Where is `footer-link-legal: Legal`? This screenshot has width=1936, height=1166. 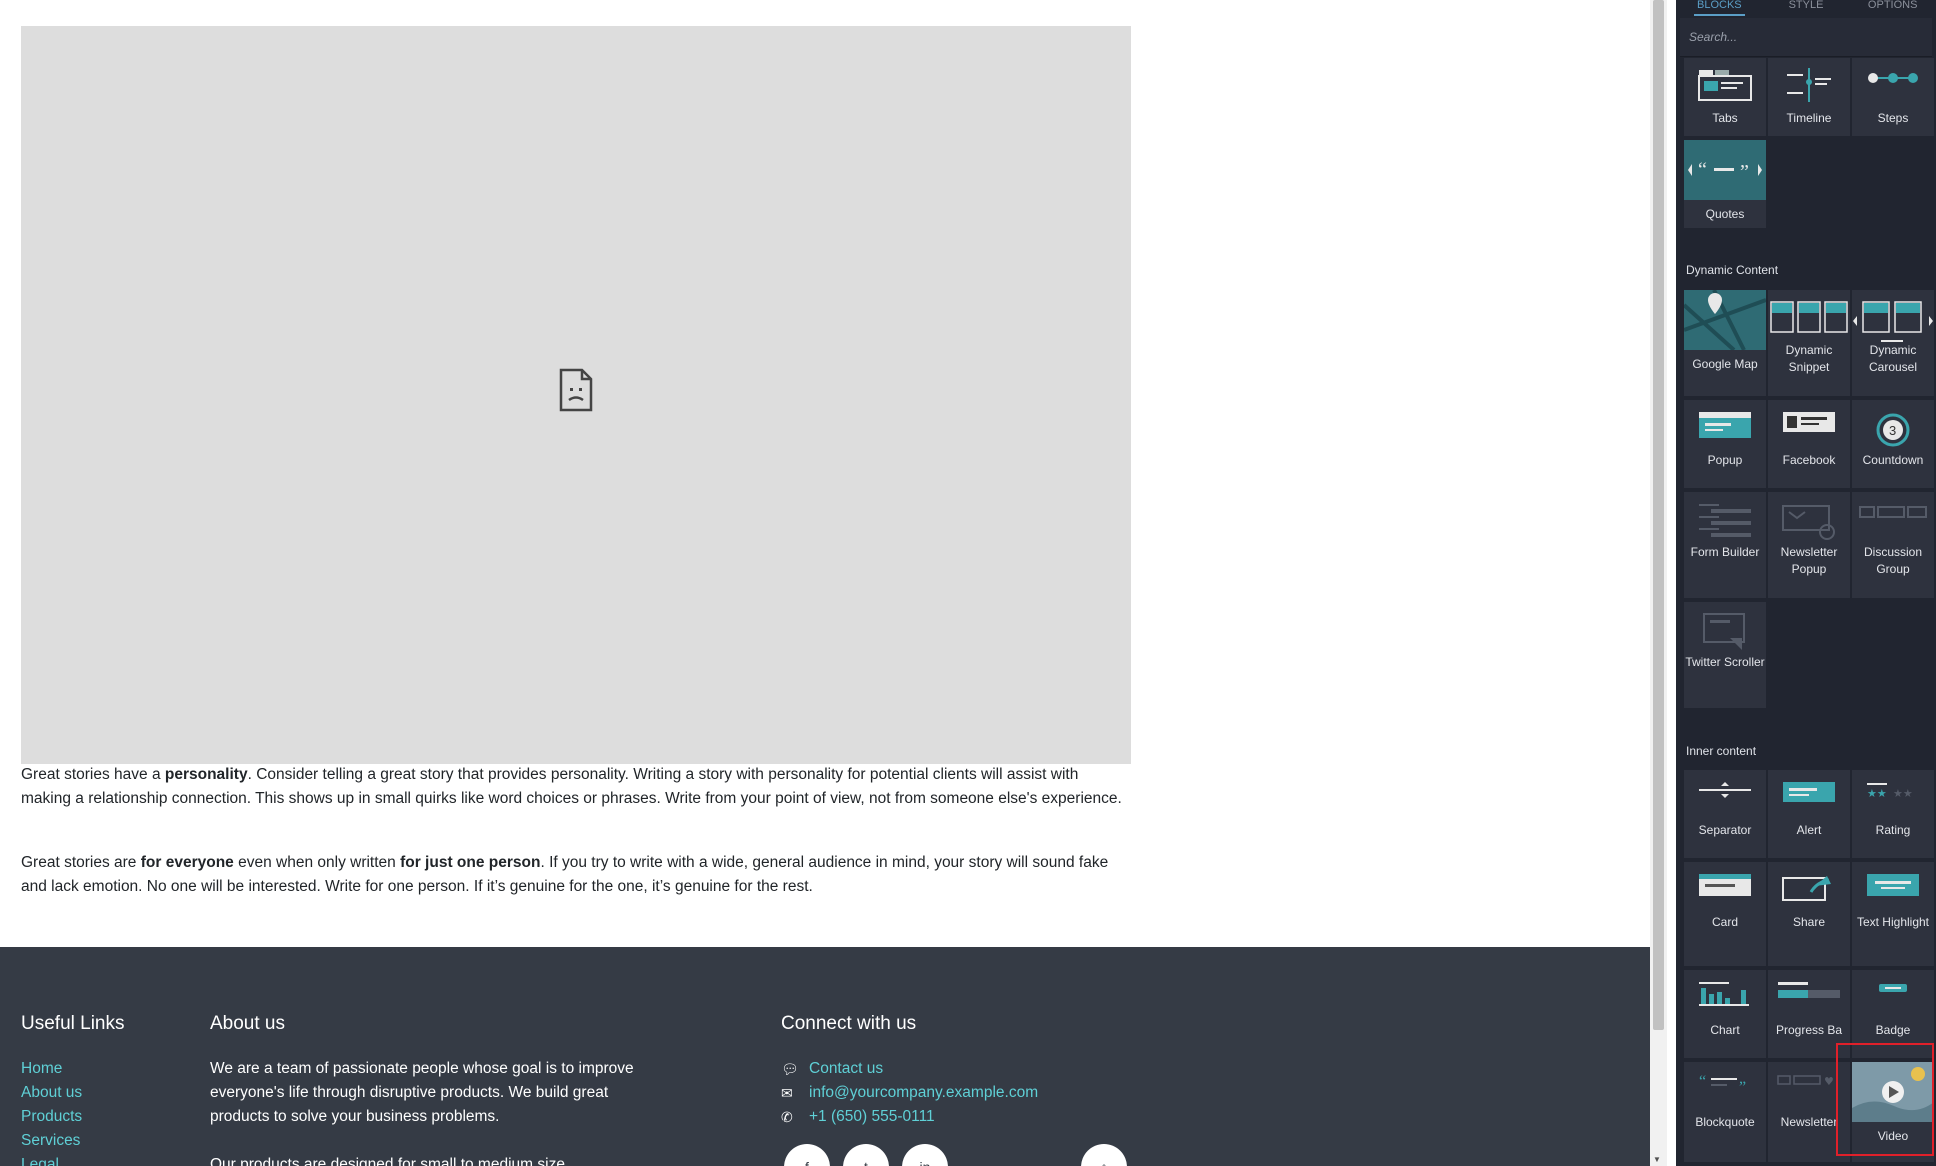 footer-link-legal: Legal is located at coordinates (73, 1159).